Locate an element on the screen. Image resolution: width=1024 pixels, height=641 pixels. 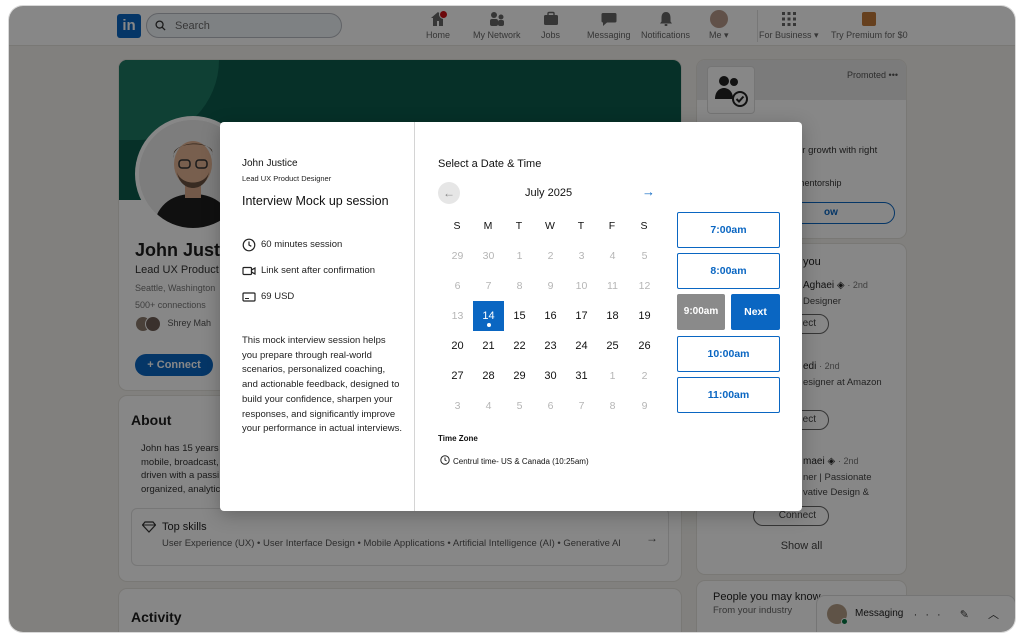
price-text: 69 USD is located at coordinates (278, 296).